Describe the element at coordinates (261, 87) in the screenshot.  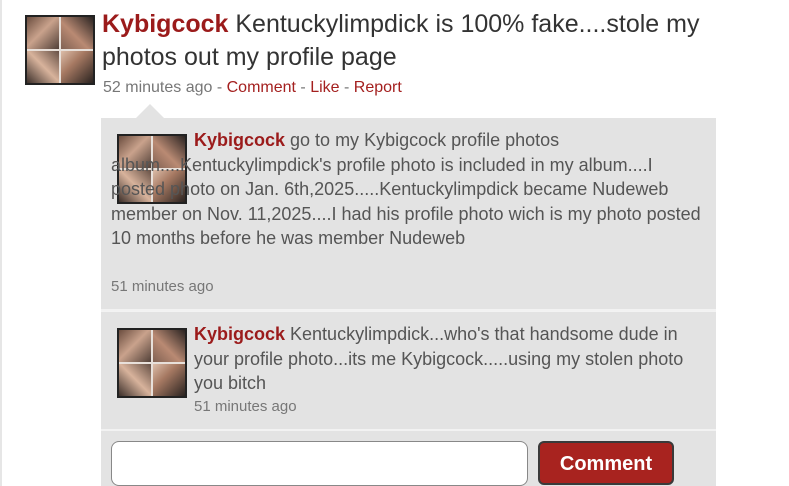
I see `comment-link: Comment` at that location.